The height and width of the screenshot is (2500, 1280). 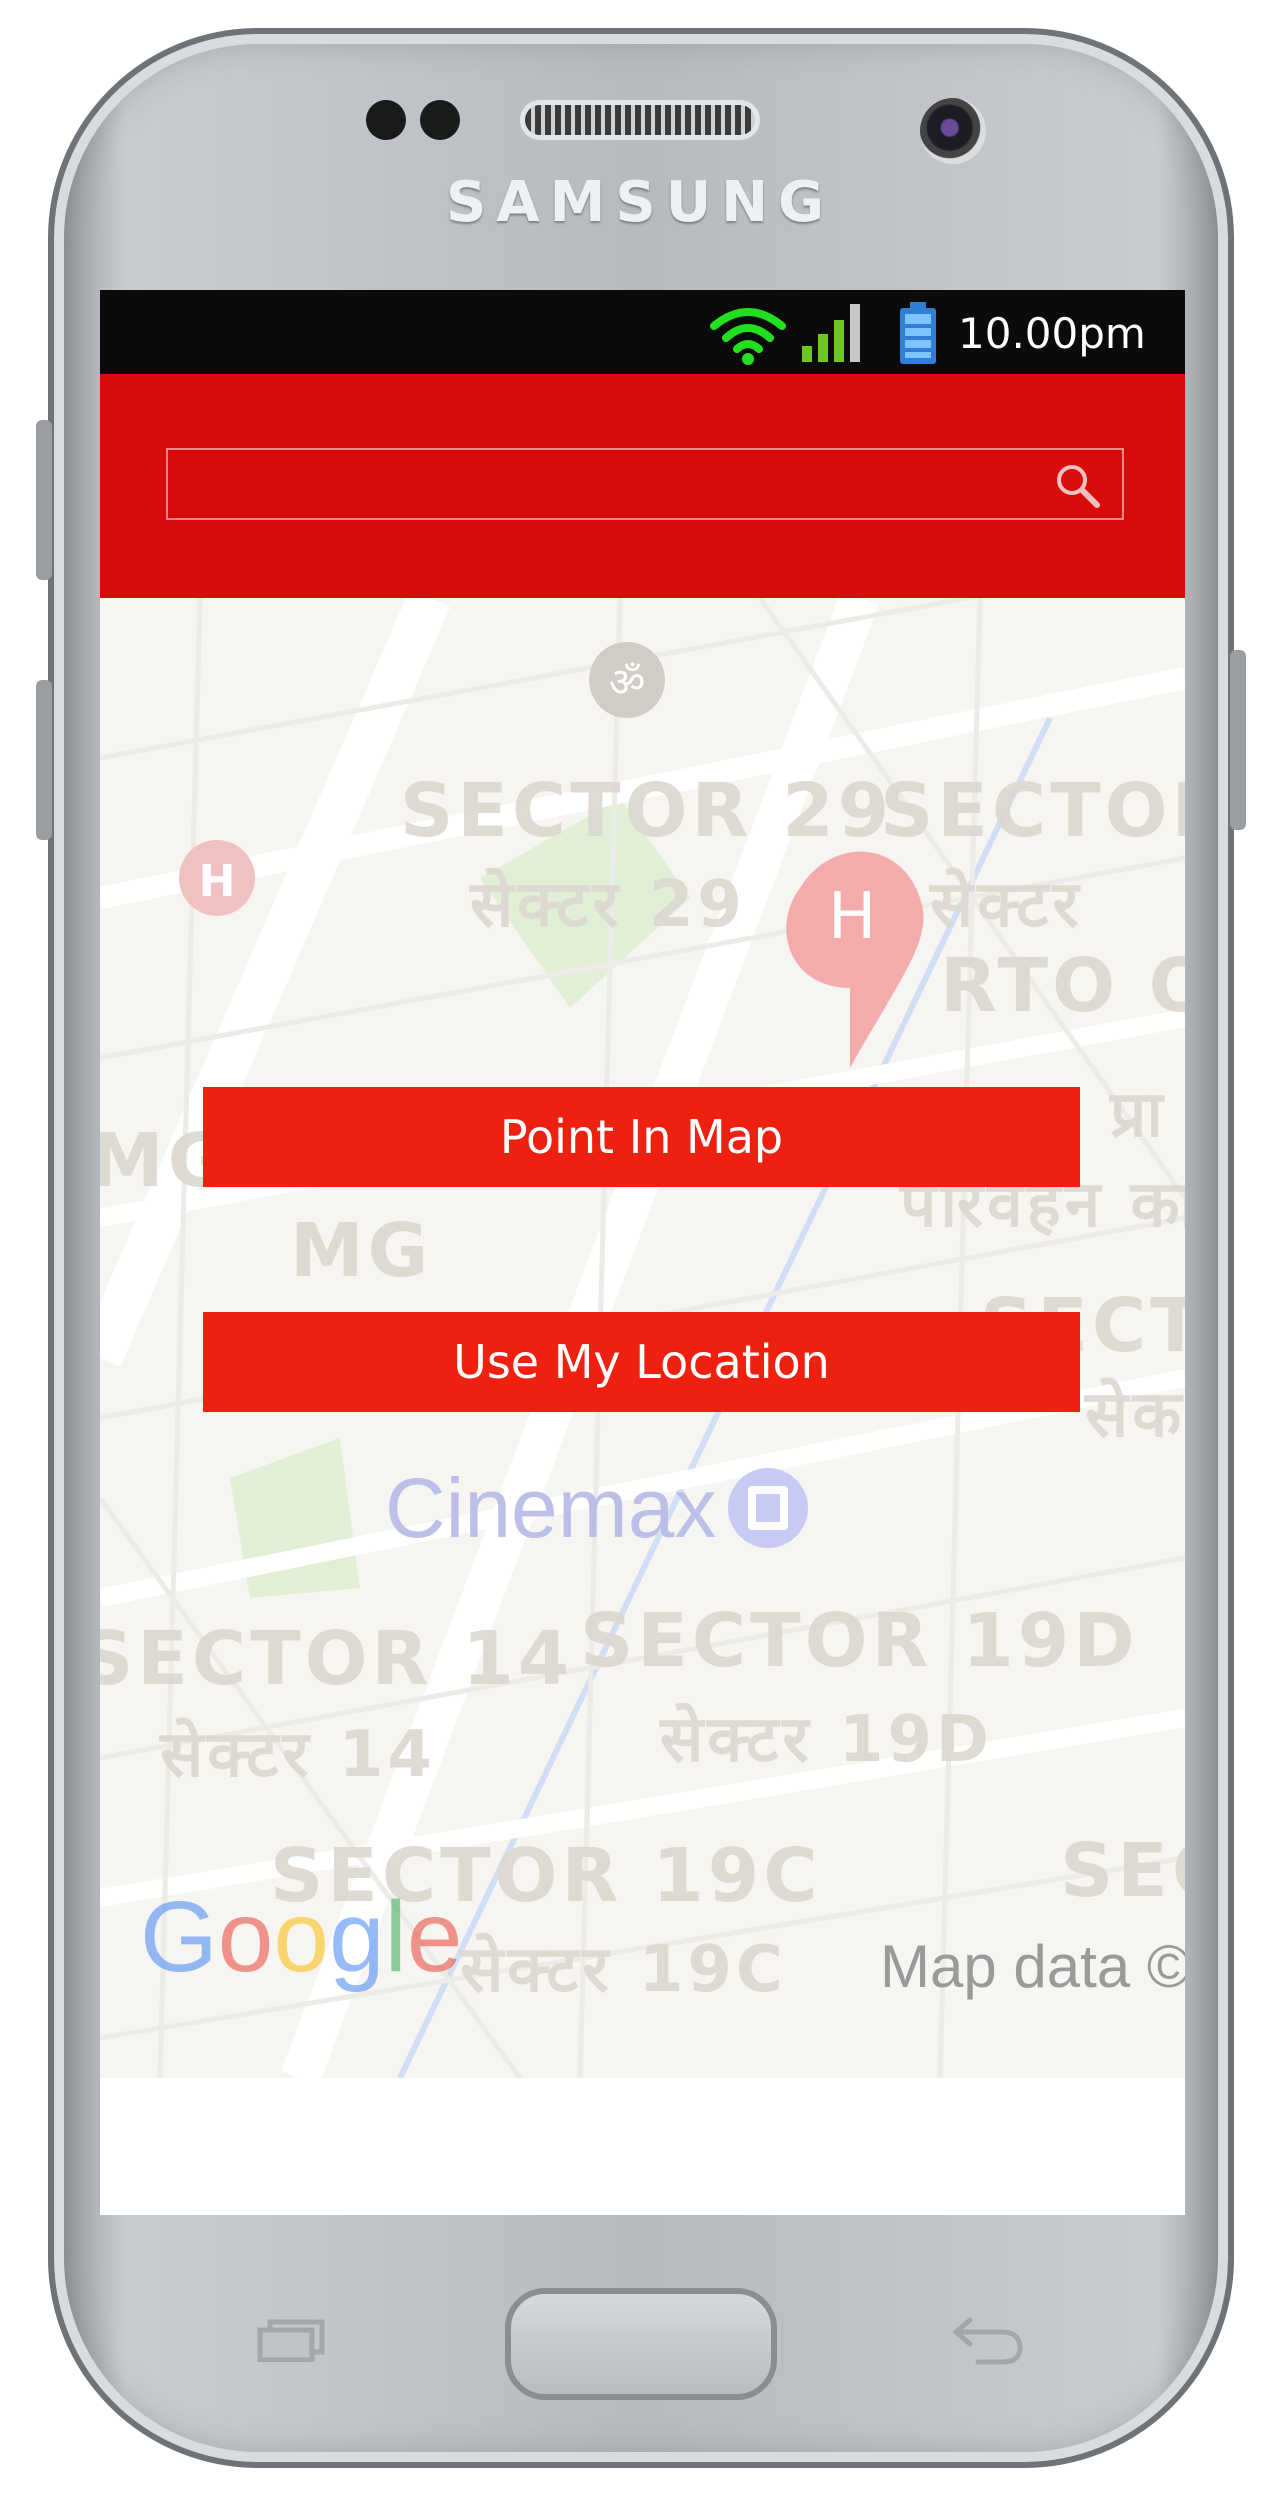 I want to click on search-box, so click(x=645, y=484).